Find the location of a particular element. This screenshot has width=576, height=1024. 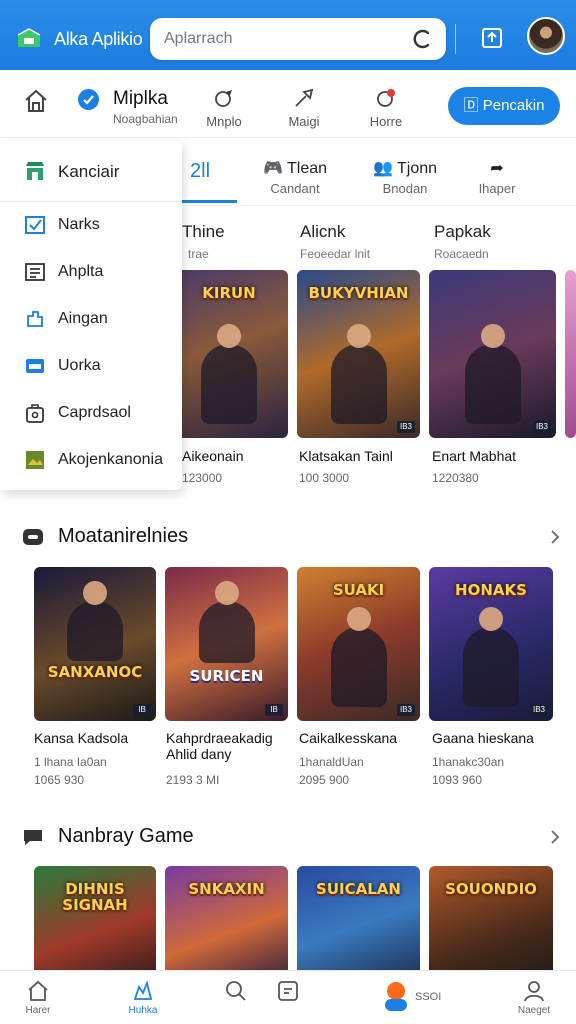

nav-item-maigi: Maigi is located at coordinates (304, 107).